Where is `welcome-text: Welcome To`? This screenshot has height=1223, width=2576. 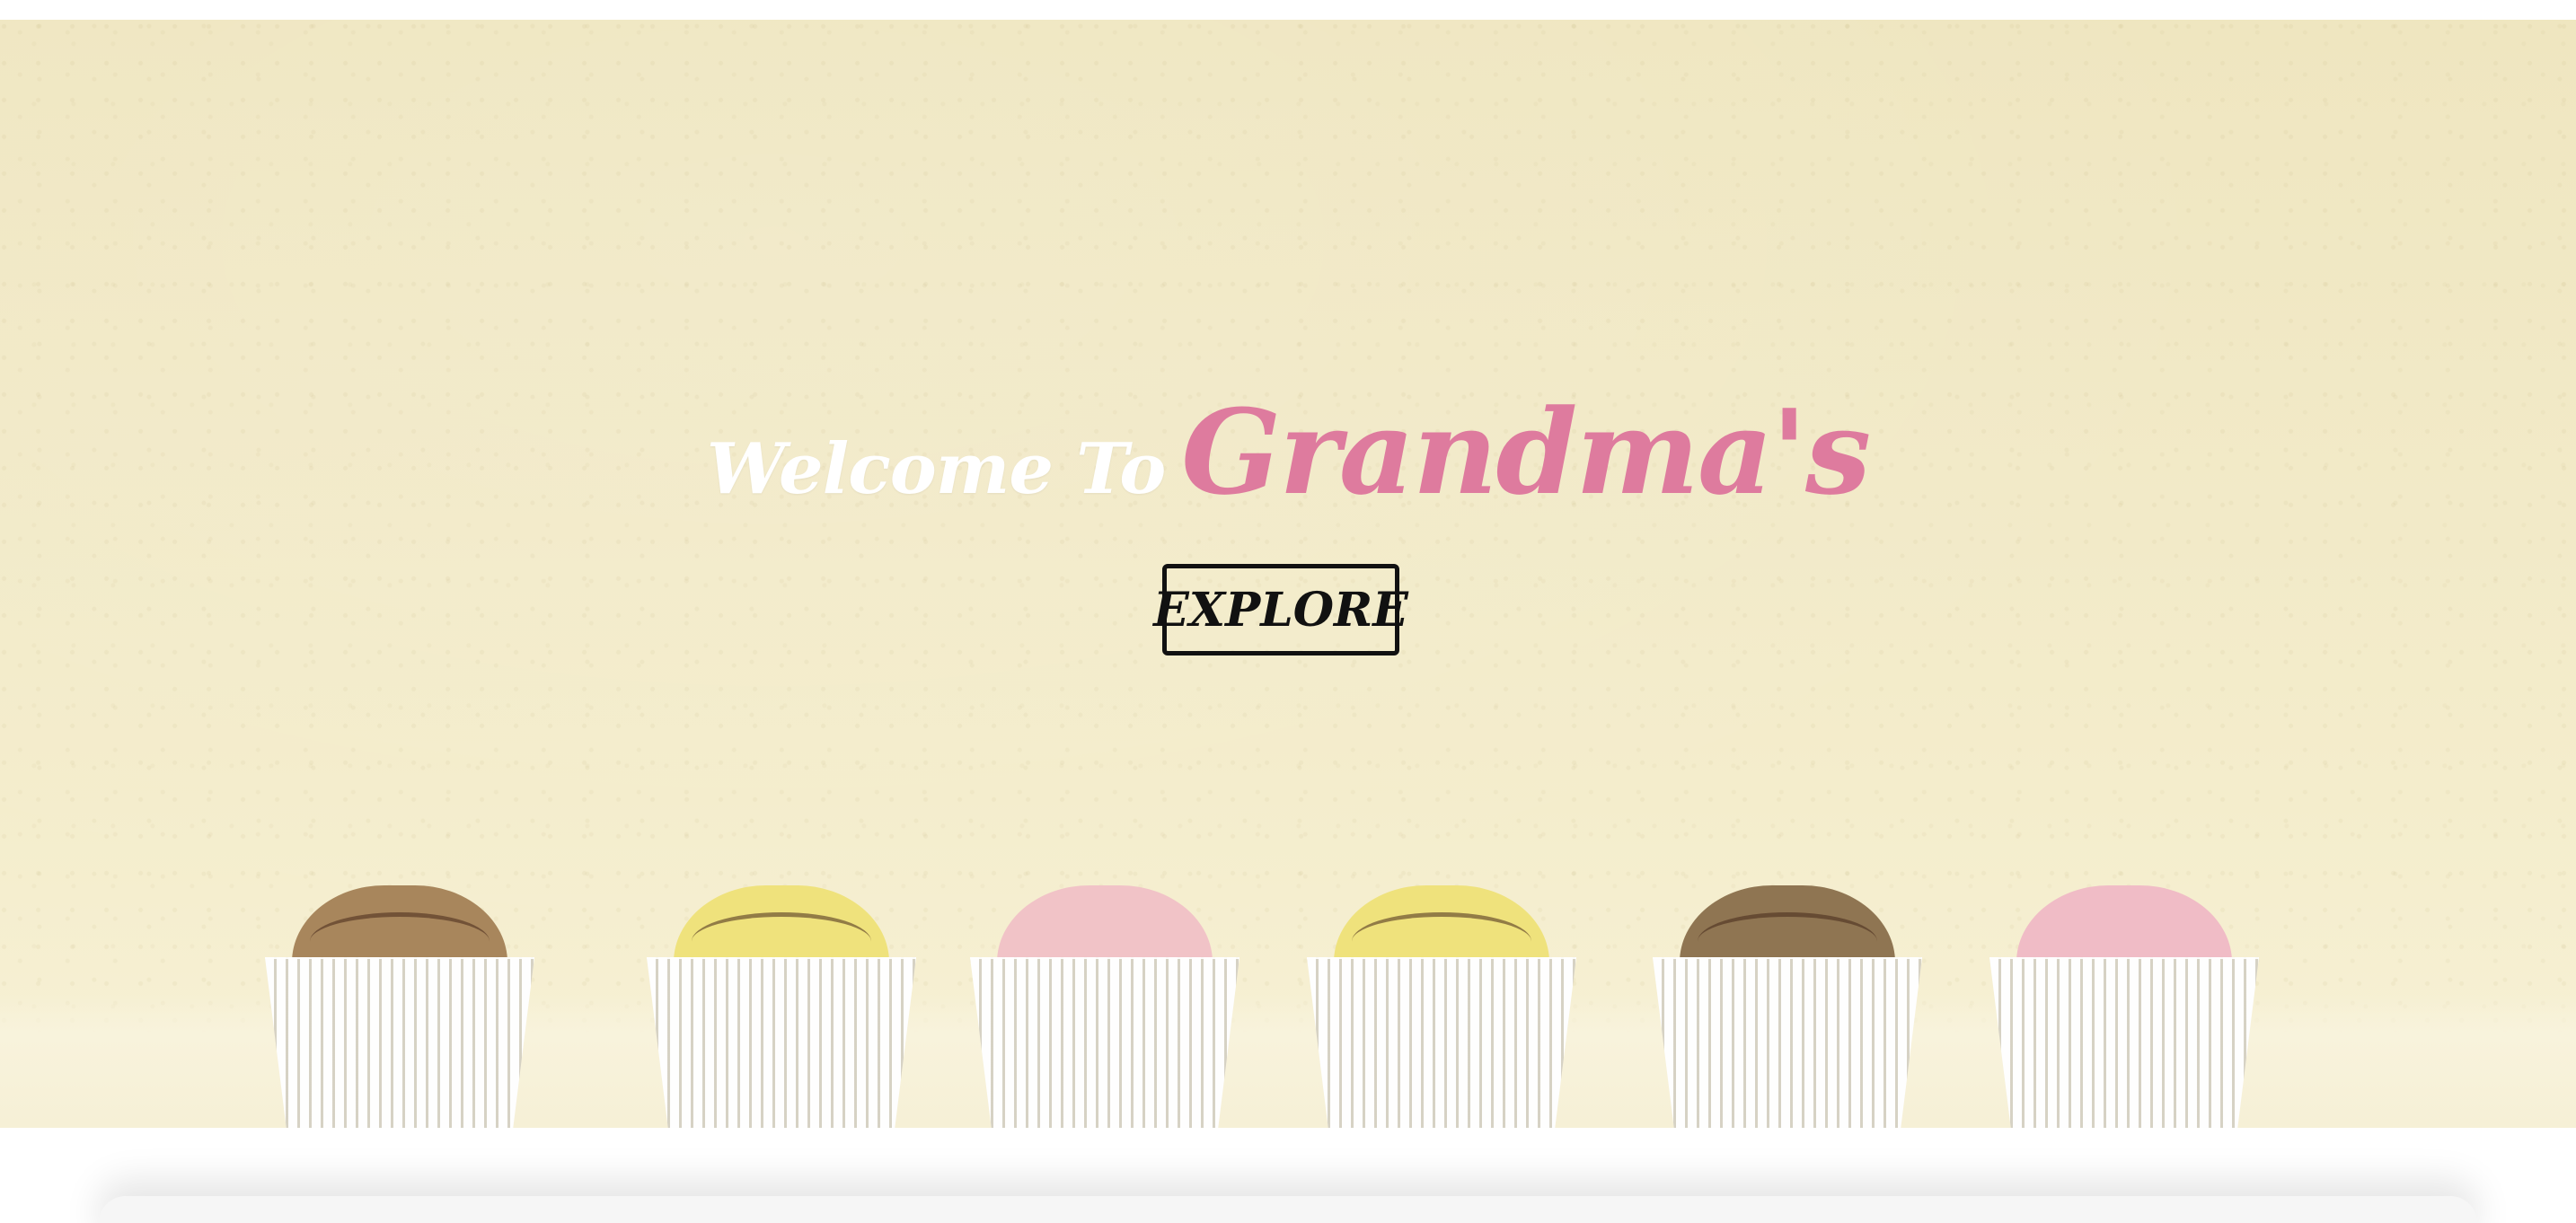 welcome-text: Welcome To is located at coordinates (936, 469).